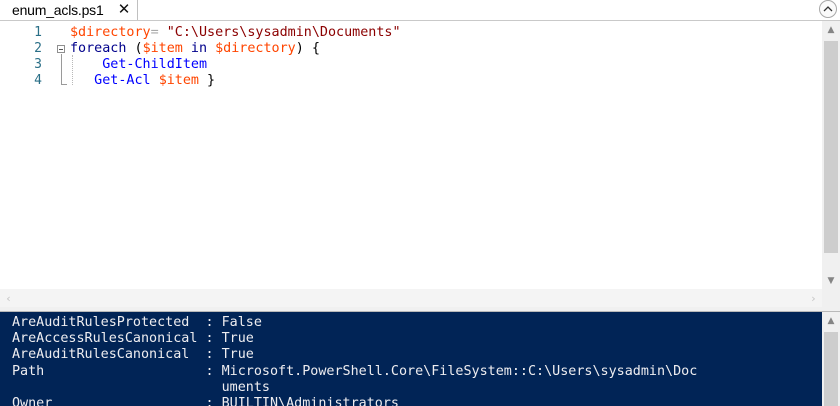  Describe the element at coordinates (283, 32) in the screenshot. I see `code-token: "C:\Users\sysadmin\Documents"` at that location.